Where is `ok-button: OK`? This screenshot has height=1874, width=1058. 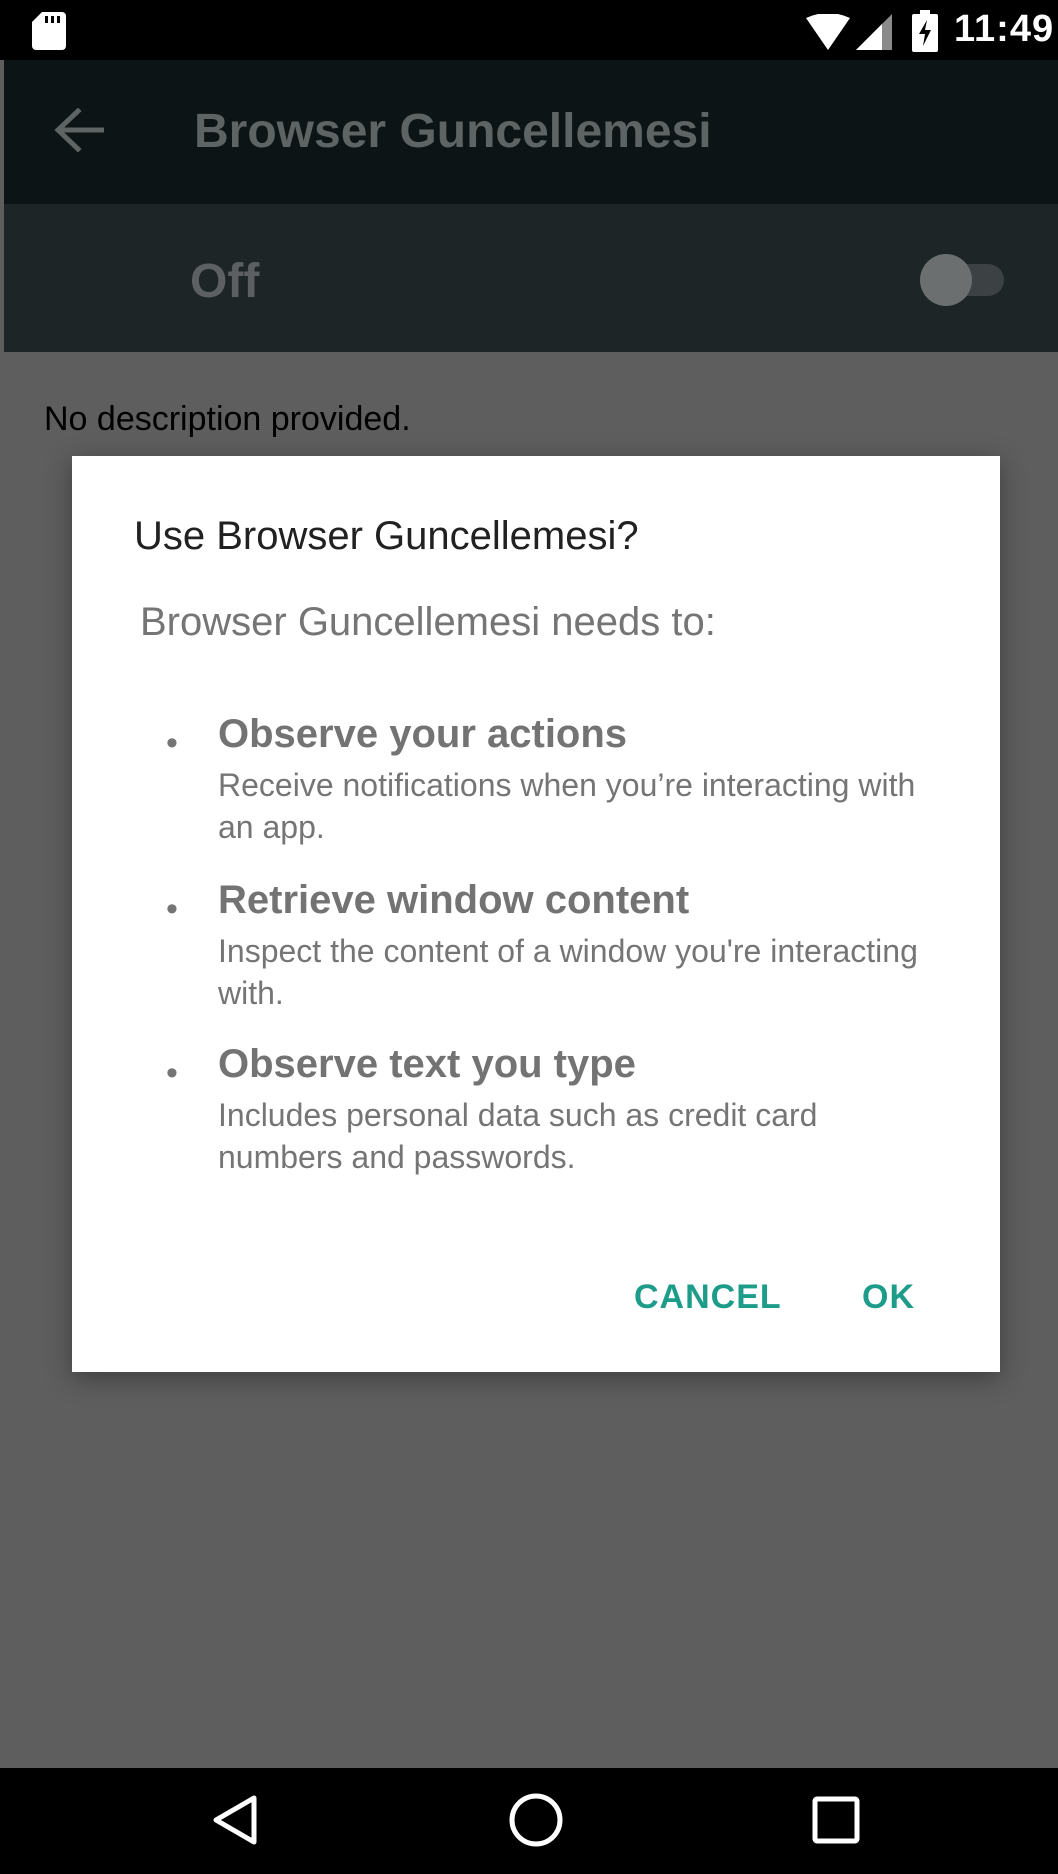
ok-button: OK is located at coordinates (888, 1297).